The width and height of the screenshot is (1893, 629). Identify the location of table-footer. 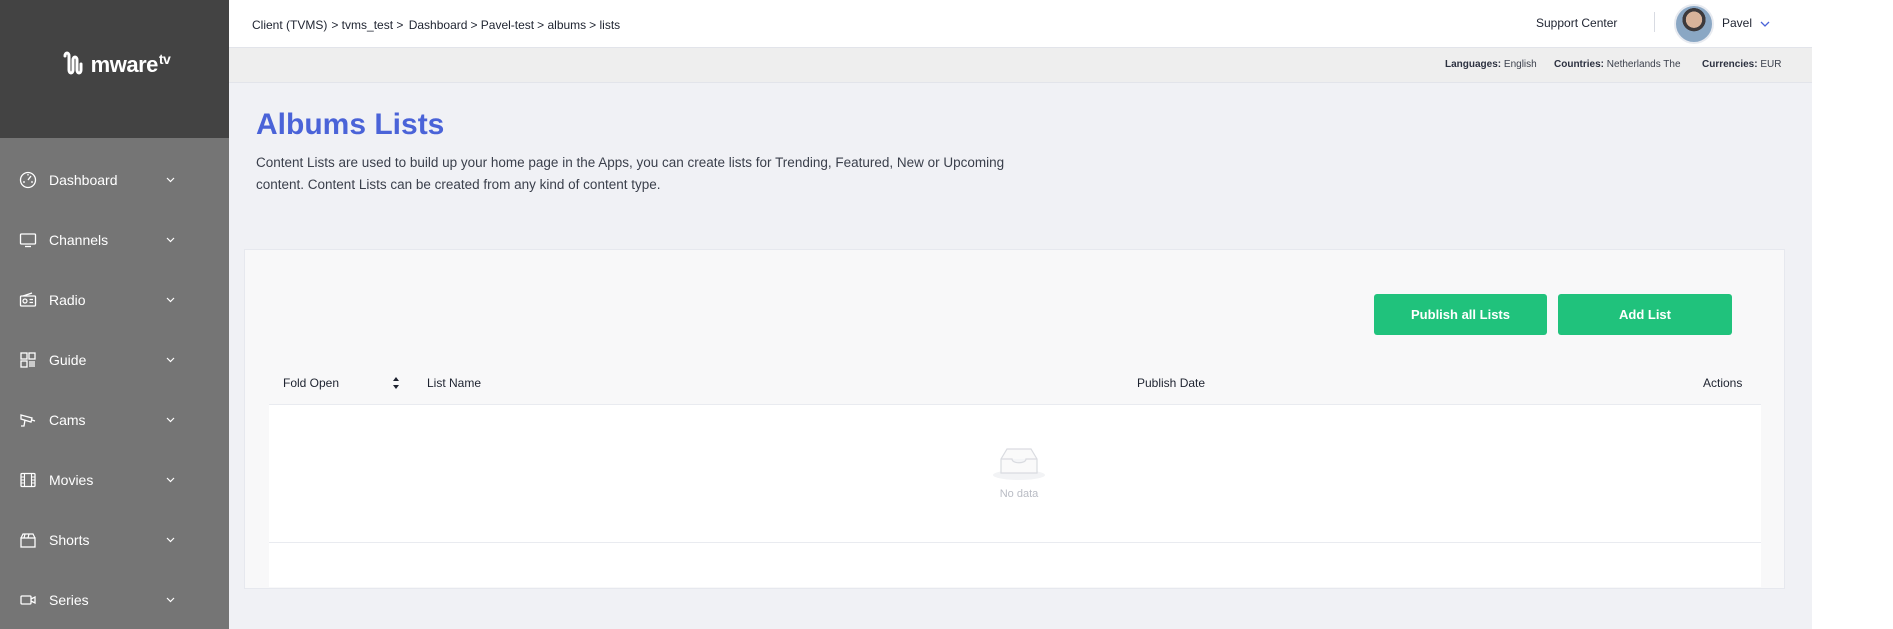
(1015, 565).